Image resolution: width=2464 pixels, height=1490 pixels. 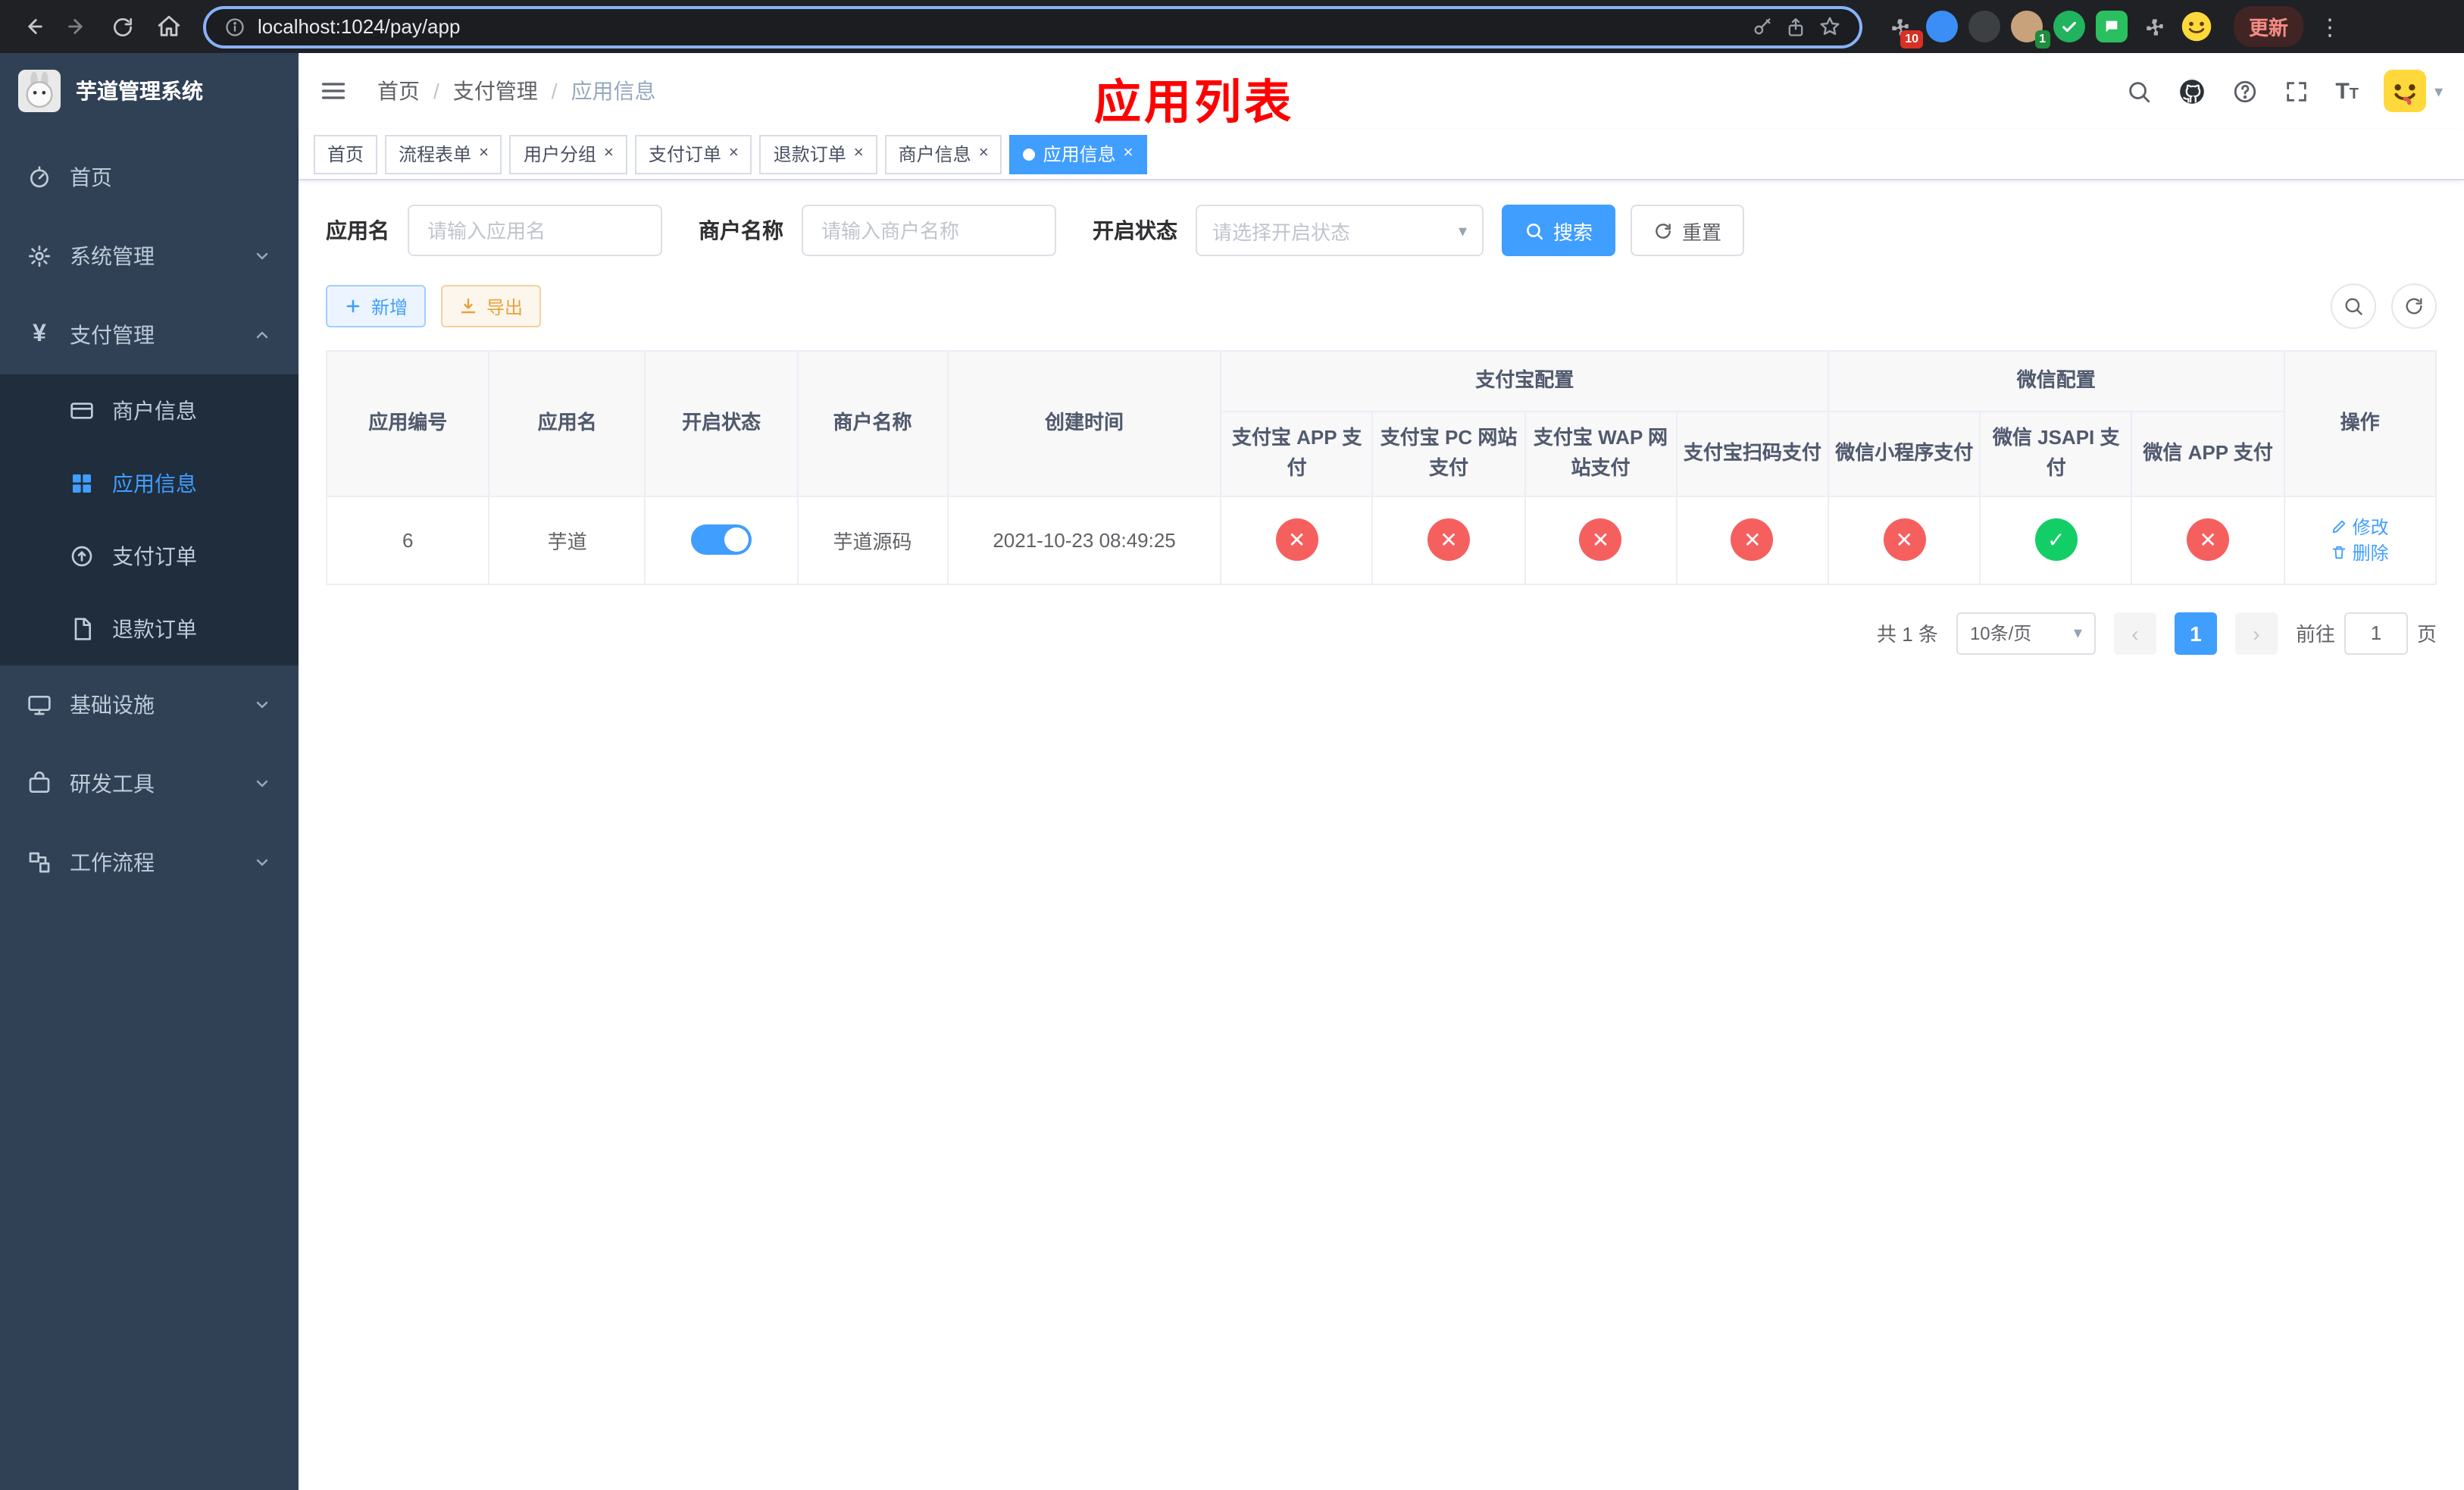 I want to click on back-icon, so click(x=32, y=27).